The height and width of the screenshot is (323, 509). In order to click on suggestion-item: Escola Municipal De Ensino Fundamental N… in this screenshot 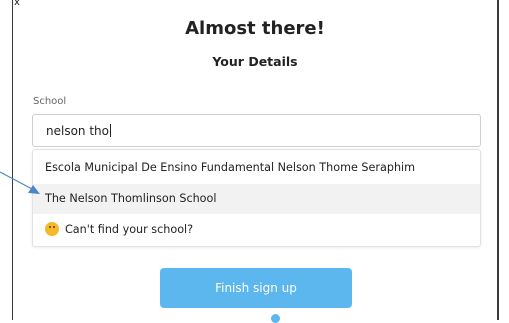, I will do `click(256, 168)`.